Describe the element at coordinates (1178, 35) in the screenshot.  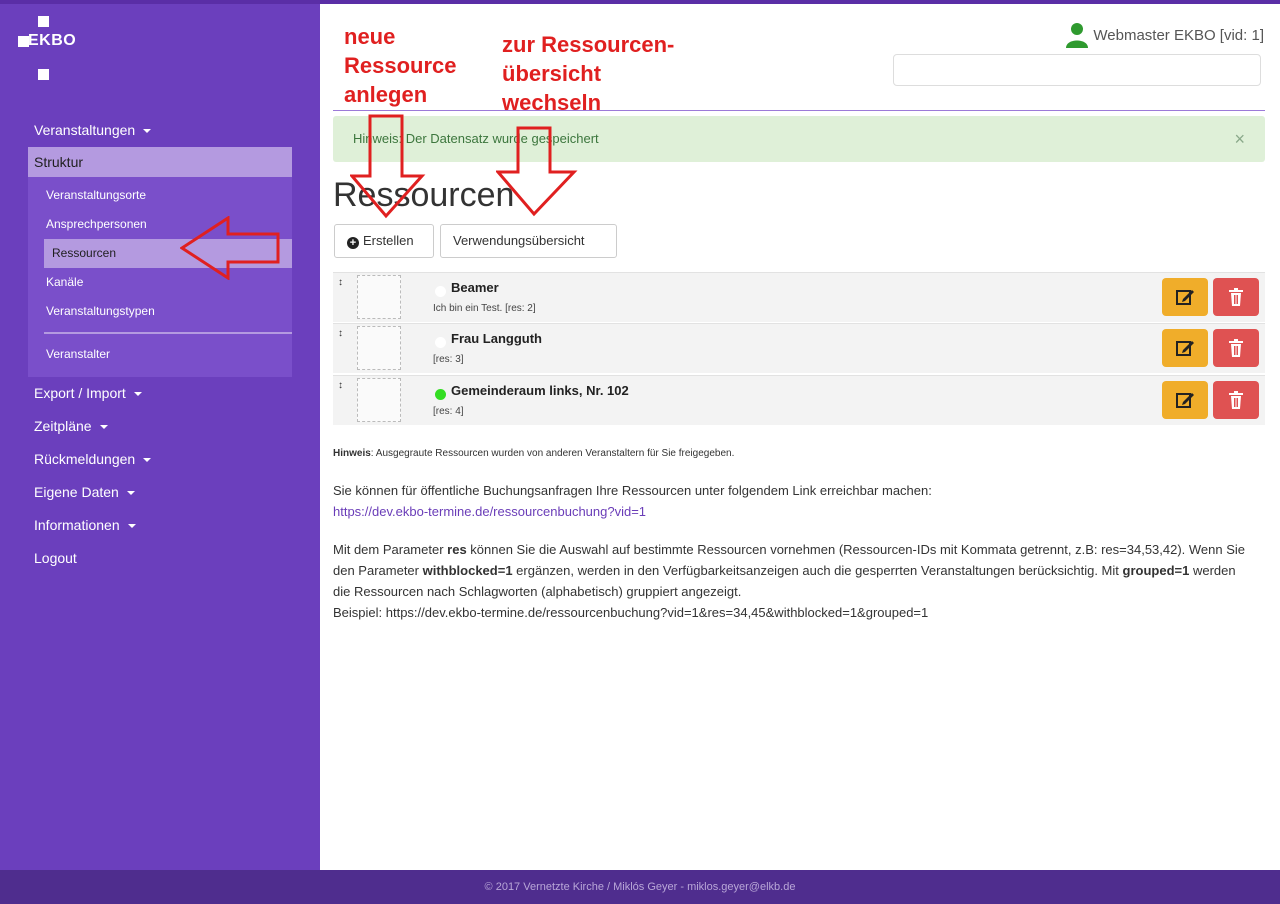
I see `user-name: Webmaster EKBO [vid: 1]` at that location.